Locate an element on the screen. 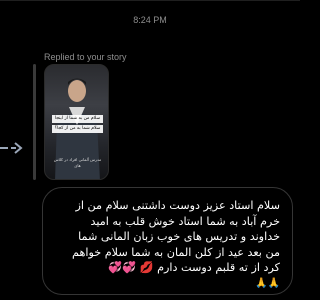 The image size is (320, 300). top-divider is located at coordinates (150, 0).